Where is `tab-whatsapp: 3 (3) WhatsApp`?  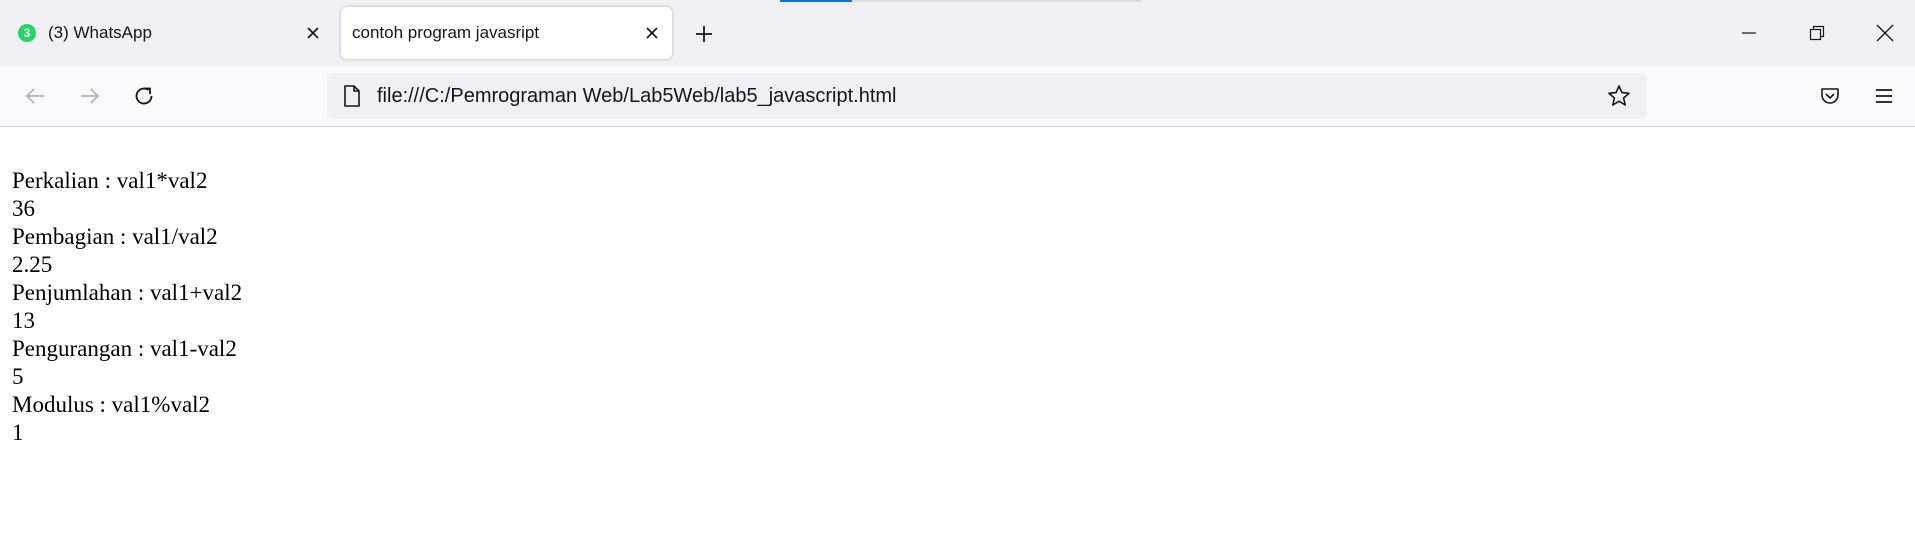
tab-whatsapp: 3 (3) WhatsApp is located at coordinates (170, 33).